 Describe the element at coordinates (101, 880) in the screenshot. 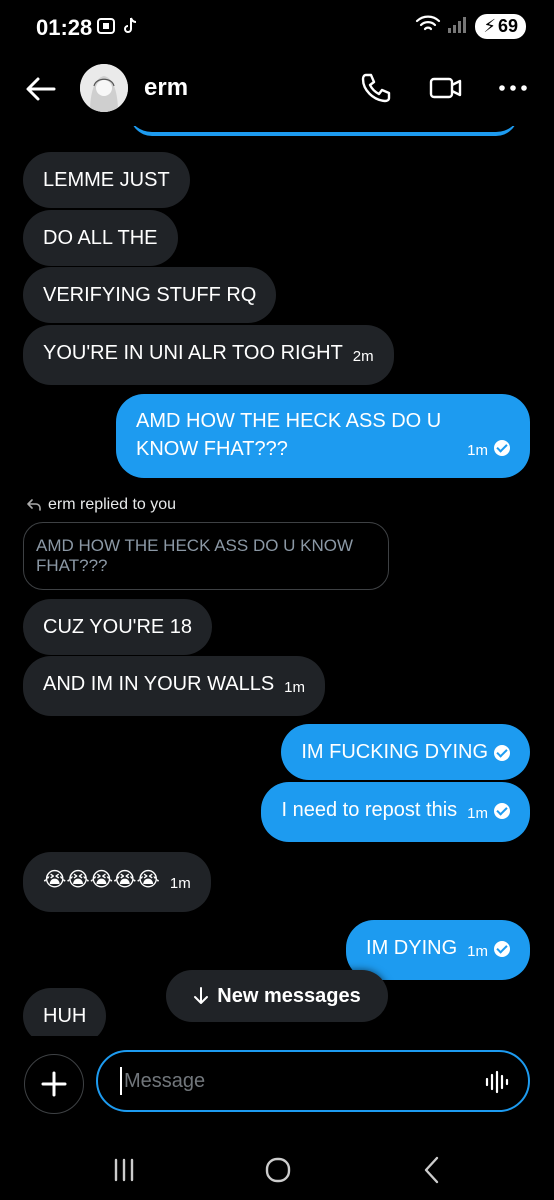

I see `message-text: 😭😭😭😭😭` at that location.